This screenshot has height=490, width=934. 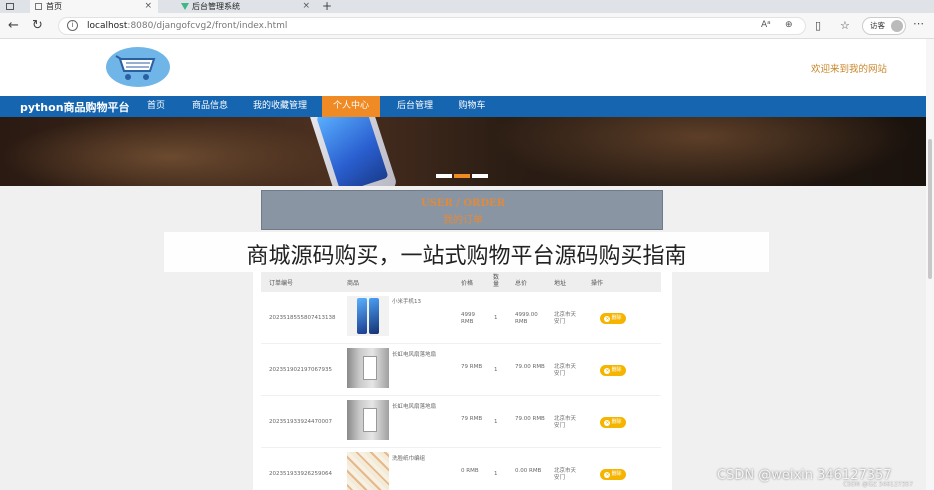 What do you see at coordinates (845, 25) in the screenshot?
I see `favorites-icon: ☆` at bounding box center [845, 25].